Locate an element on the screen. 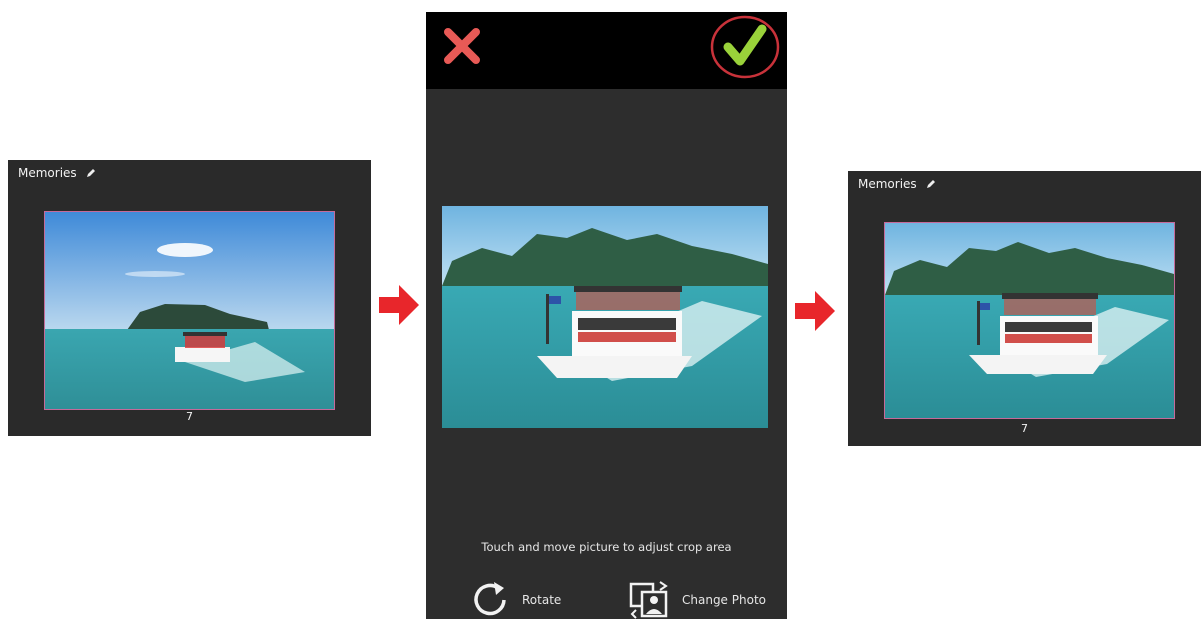  change-photo-label: Change Photo is located at coordinates (724, 600).